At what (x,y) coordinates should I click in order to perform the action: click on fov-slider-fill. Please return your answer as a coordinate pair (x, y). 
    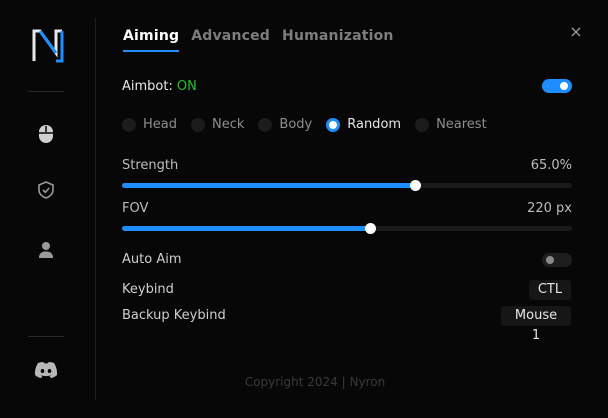
    Looking at the image, I should click on (246, 228).